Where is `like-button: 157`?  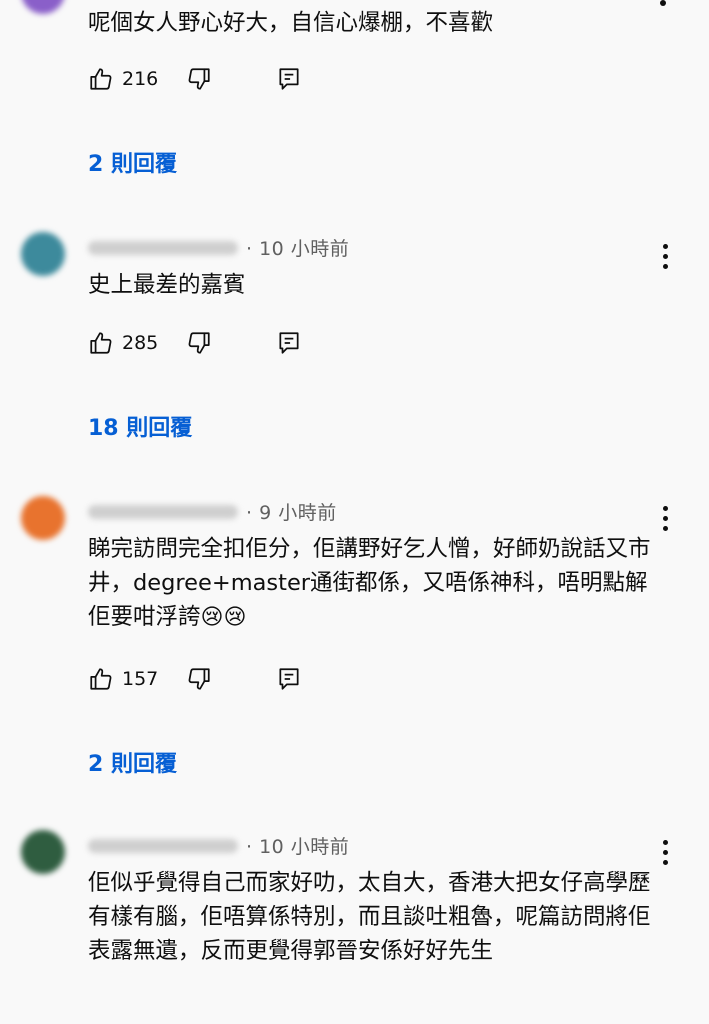 like-button: 157 is located at coordinates (123, 679).